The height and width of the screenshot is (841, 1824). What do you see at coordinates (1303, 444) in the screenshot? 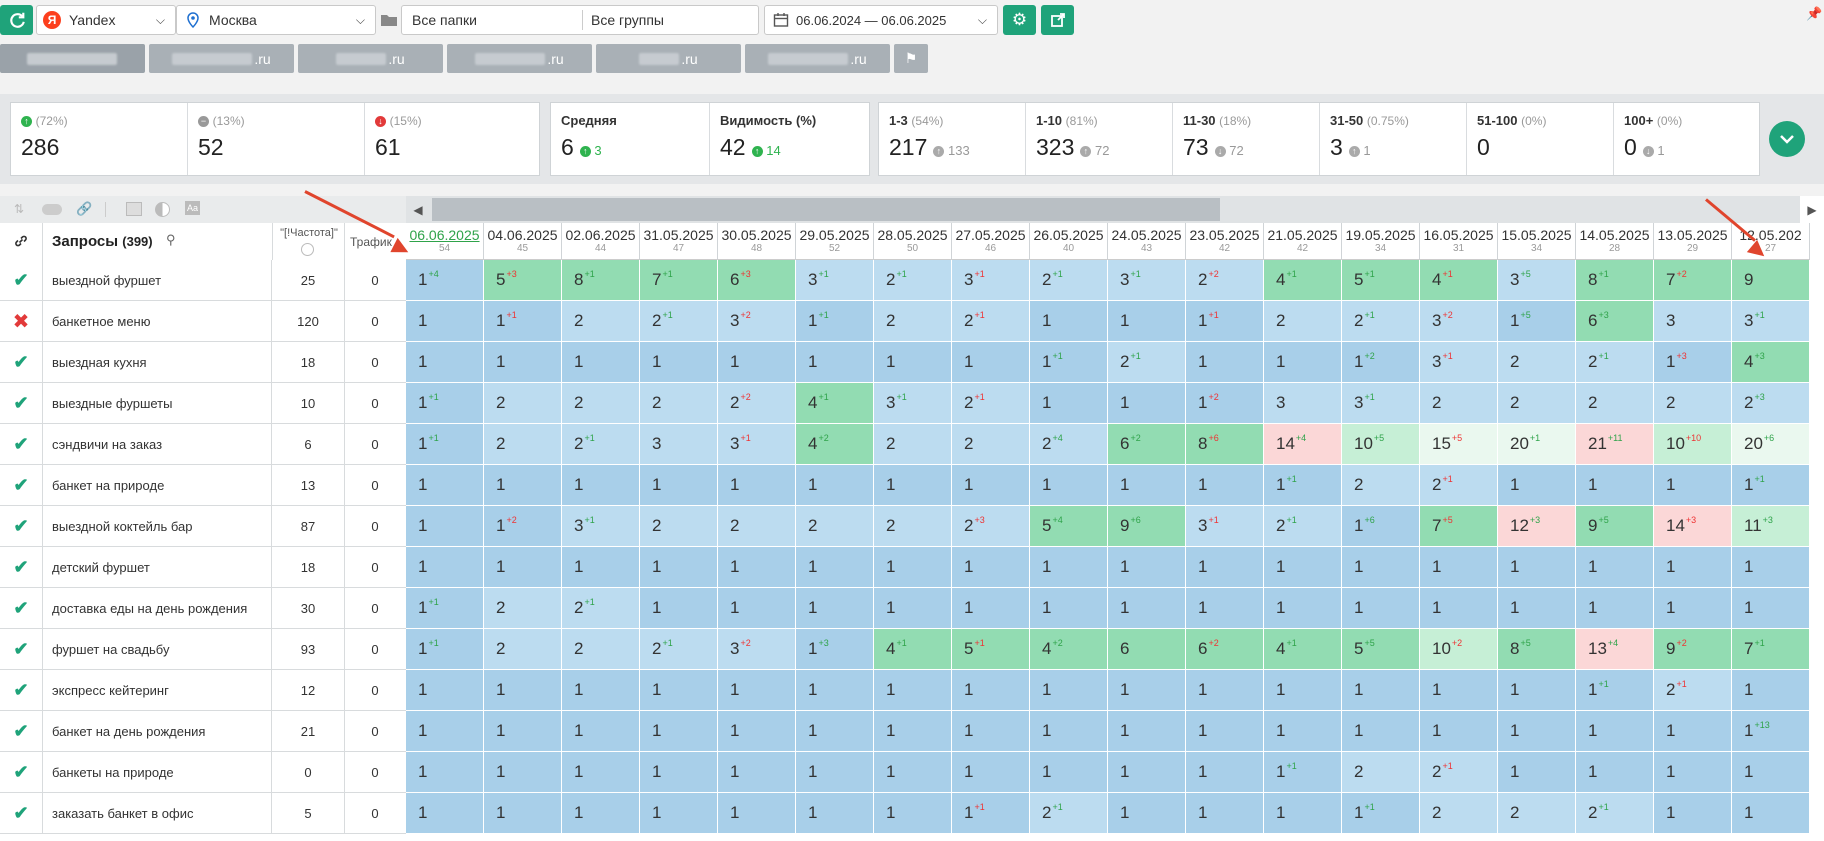
I see `position-cell: 14 +4` at bounding box center [1303, 444].